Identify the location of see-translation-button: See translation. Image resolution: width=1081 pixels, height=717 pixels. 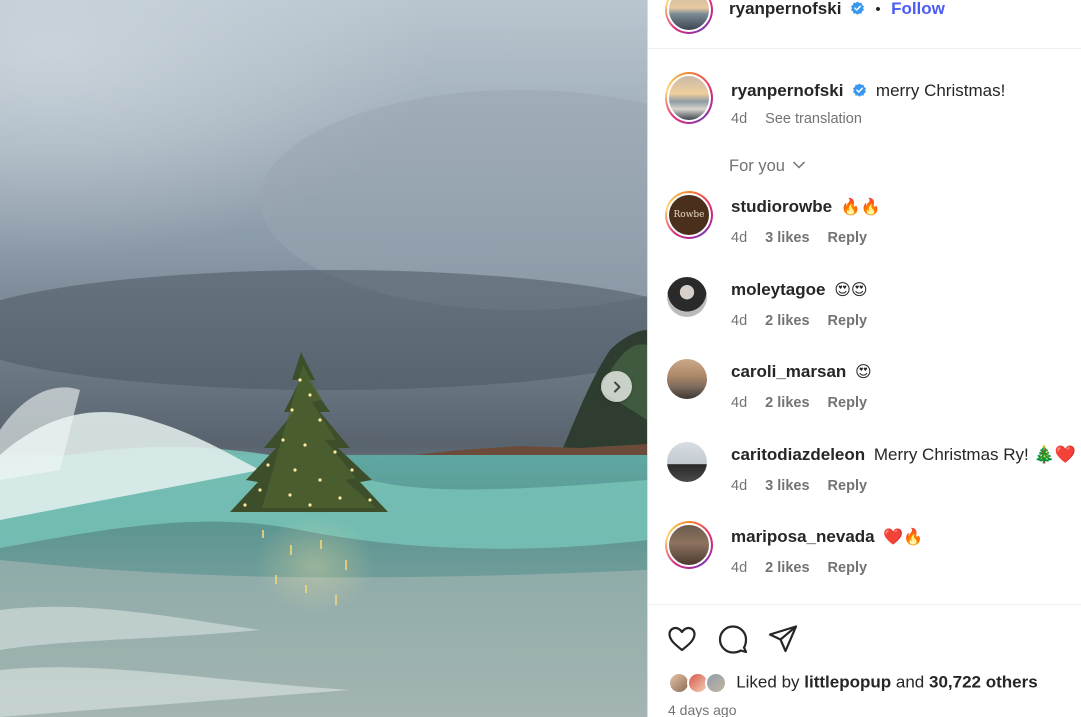
(813, 119).